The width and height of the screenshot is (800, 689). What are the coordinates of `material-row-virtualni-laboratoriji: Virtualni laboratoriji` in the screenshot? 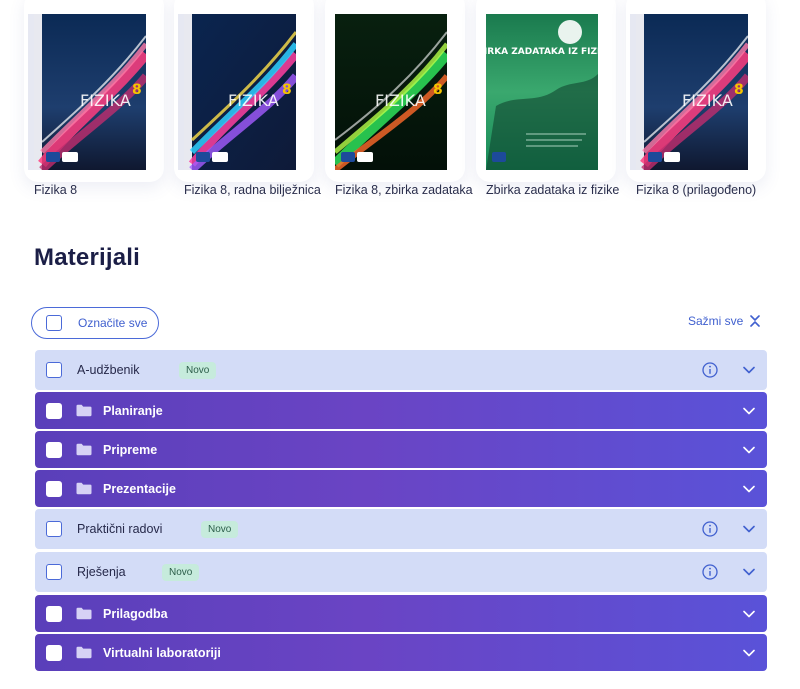 It's located at (401, 652).